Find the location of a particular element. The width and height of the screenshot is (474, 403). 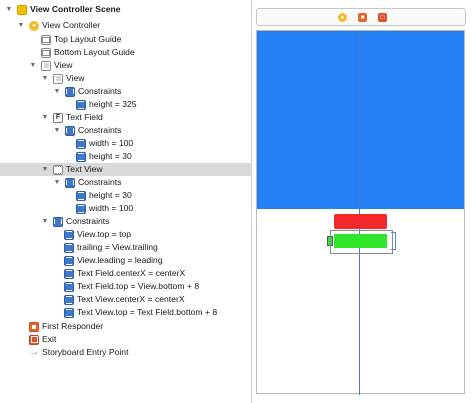

outline-row-inner-view: ▼ View is located at coordinates (126, 78).